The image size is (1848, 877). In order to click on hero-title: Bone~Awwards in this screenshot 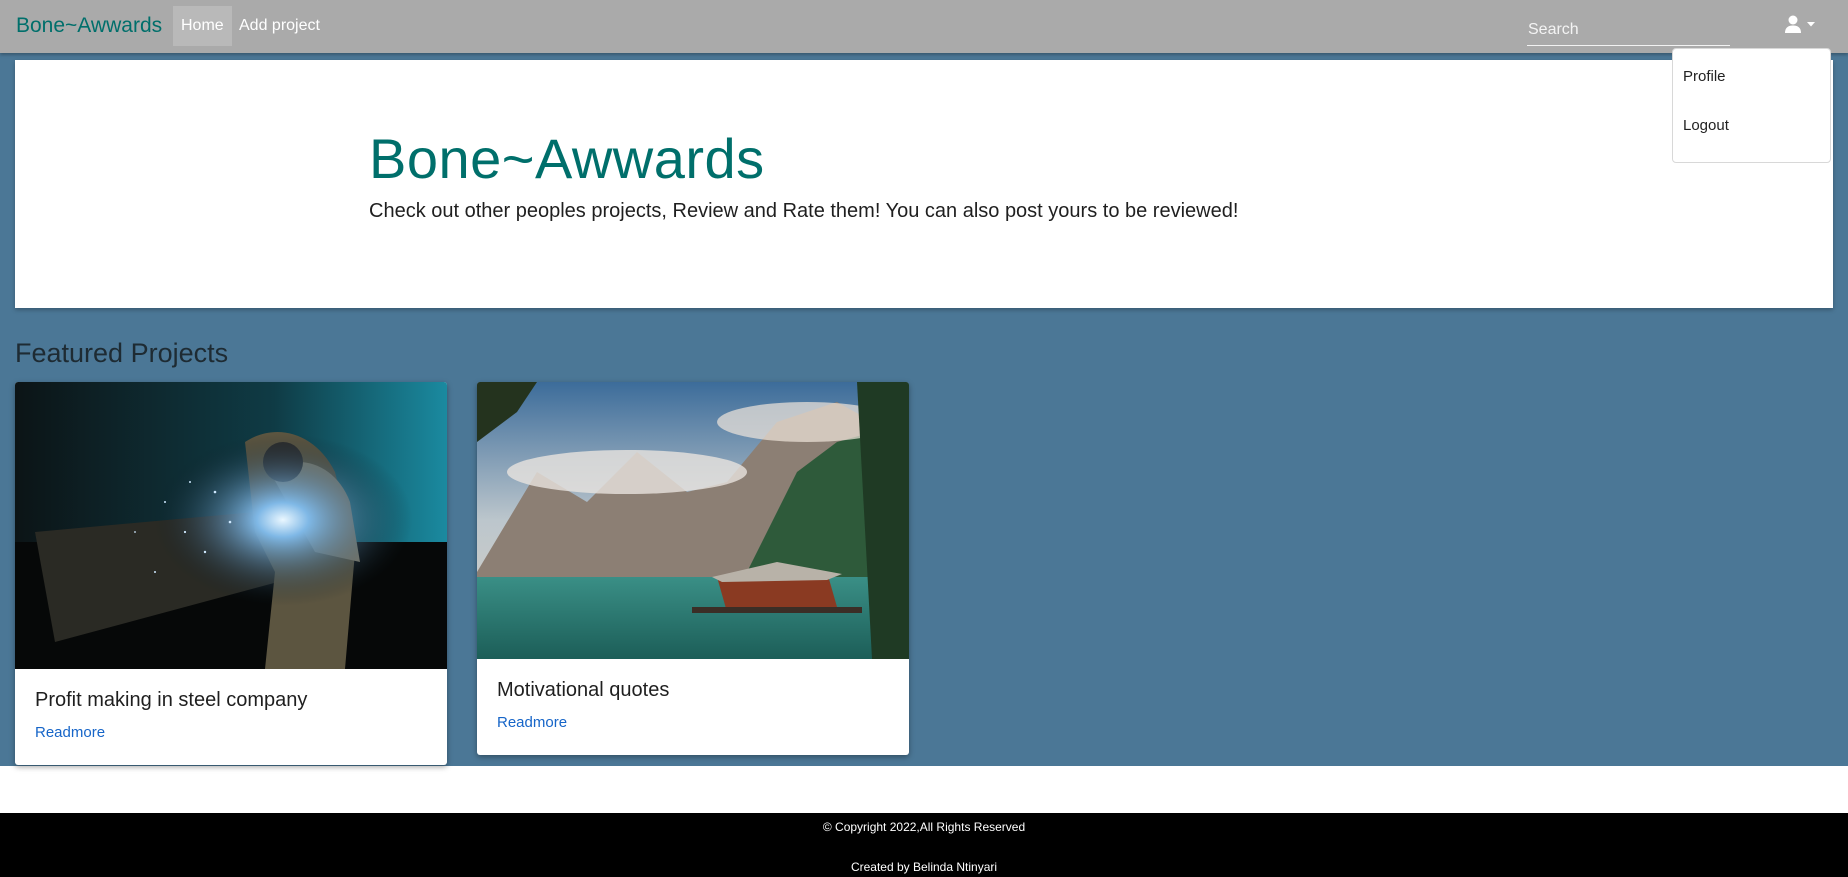, I will do `click(567, 158)`.